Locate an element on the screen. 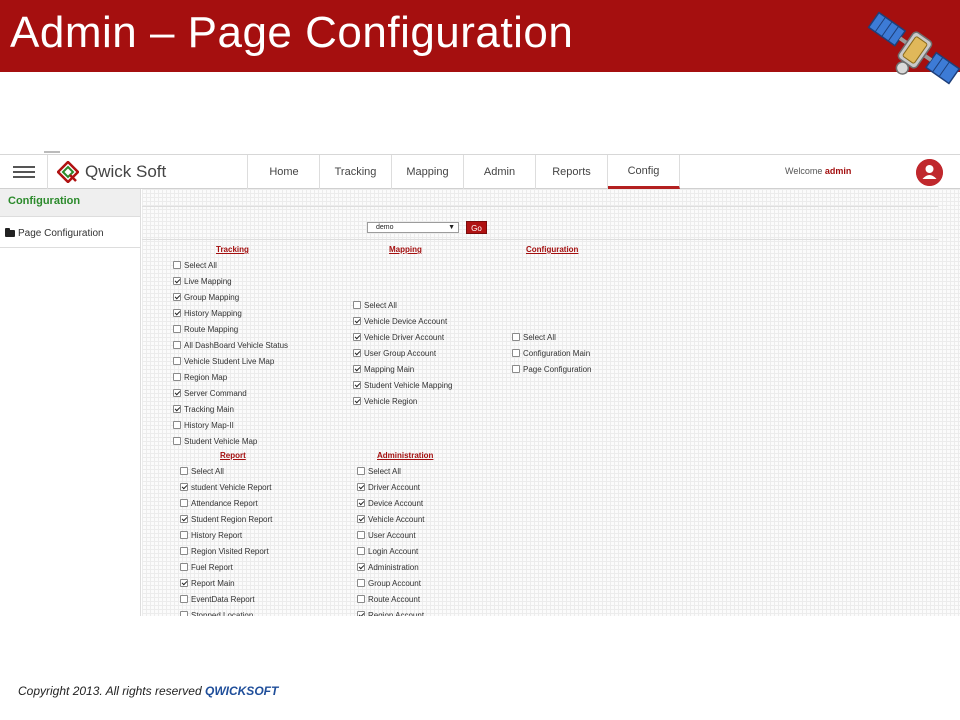 The image size is (960, 720). sidebar-item-page-configuration: Page Configuration is located at coordinates (70, 234).